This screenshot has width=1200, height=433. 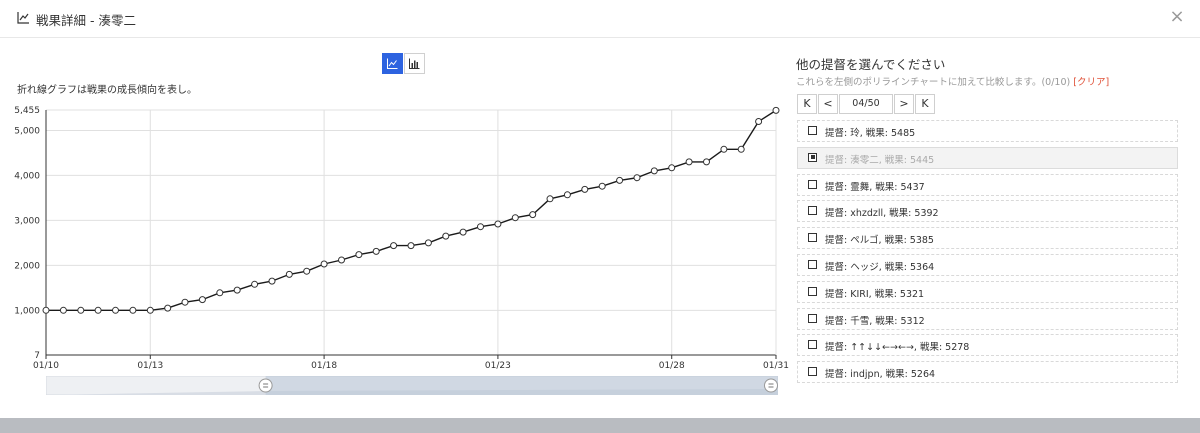 What do you see at coordinates (27, 266) in the screenshot?
I see `y-tick-label: 2,000` at bounding box center [27, 266].